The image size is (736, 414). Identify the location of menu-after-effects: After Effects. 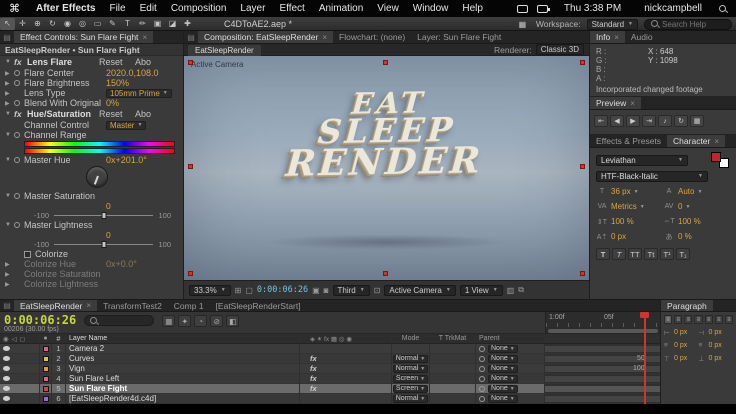
(65, 8).